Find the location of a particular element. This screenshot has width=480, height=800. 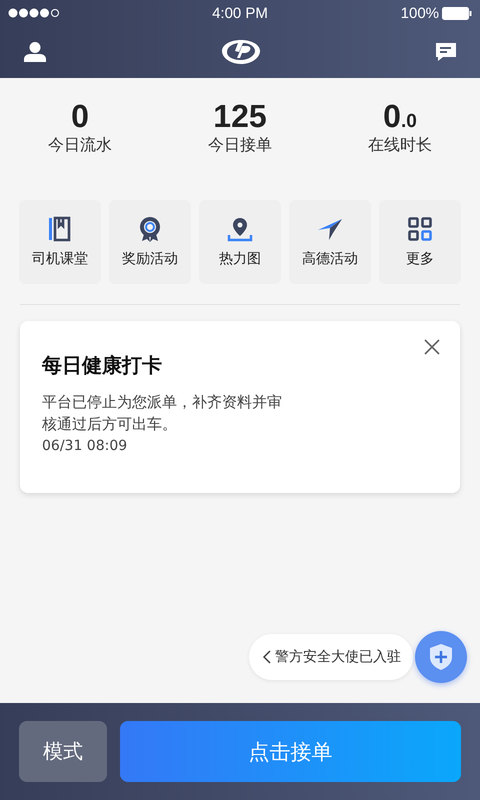

chevron-left-icon is located at coordinates (267, 657).